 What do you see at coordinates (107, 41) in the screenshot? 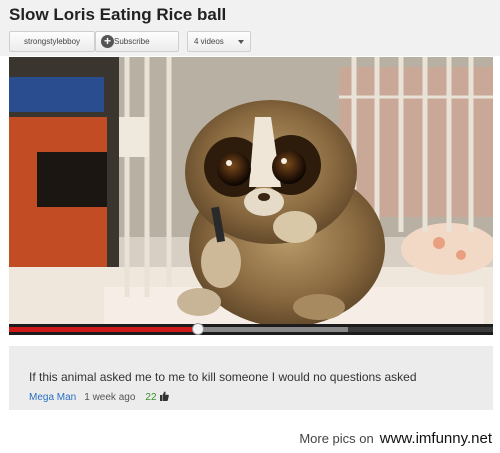
I see `plus-circle-icon: +` at bounding box center [107, 41].